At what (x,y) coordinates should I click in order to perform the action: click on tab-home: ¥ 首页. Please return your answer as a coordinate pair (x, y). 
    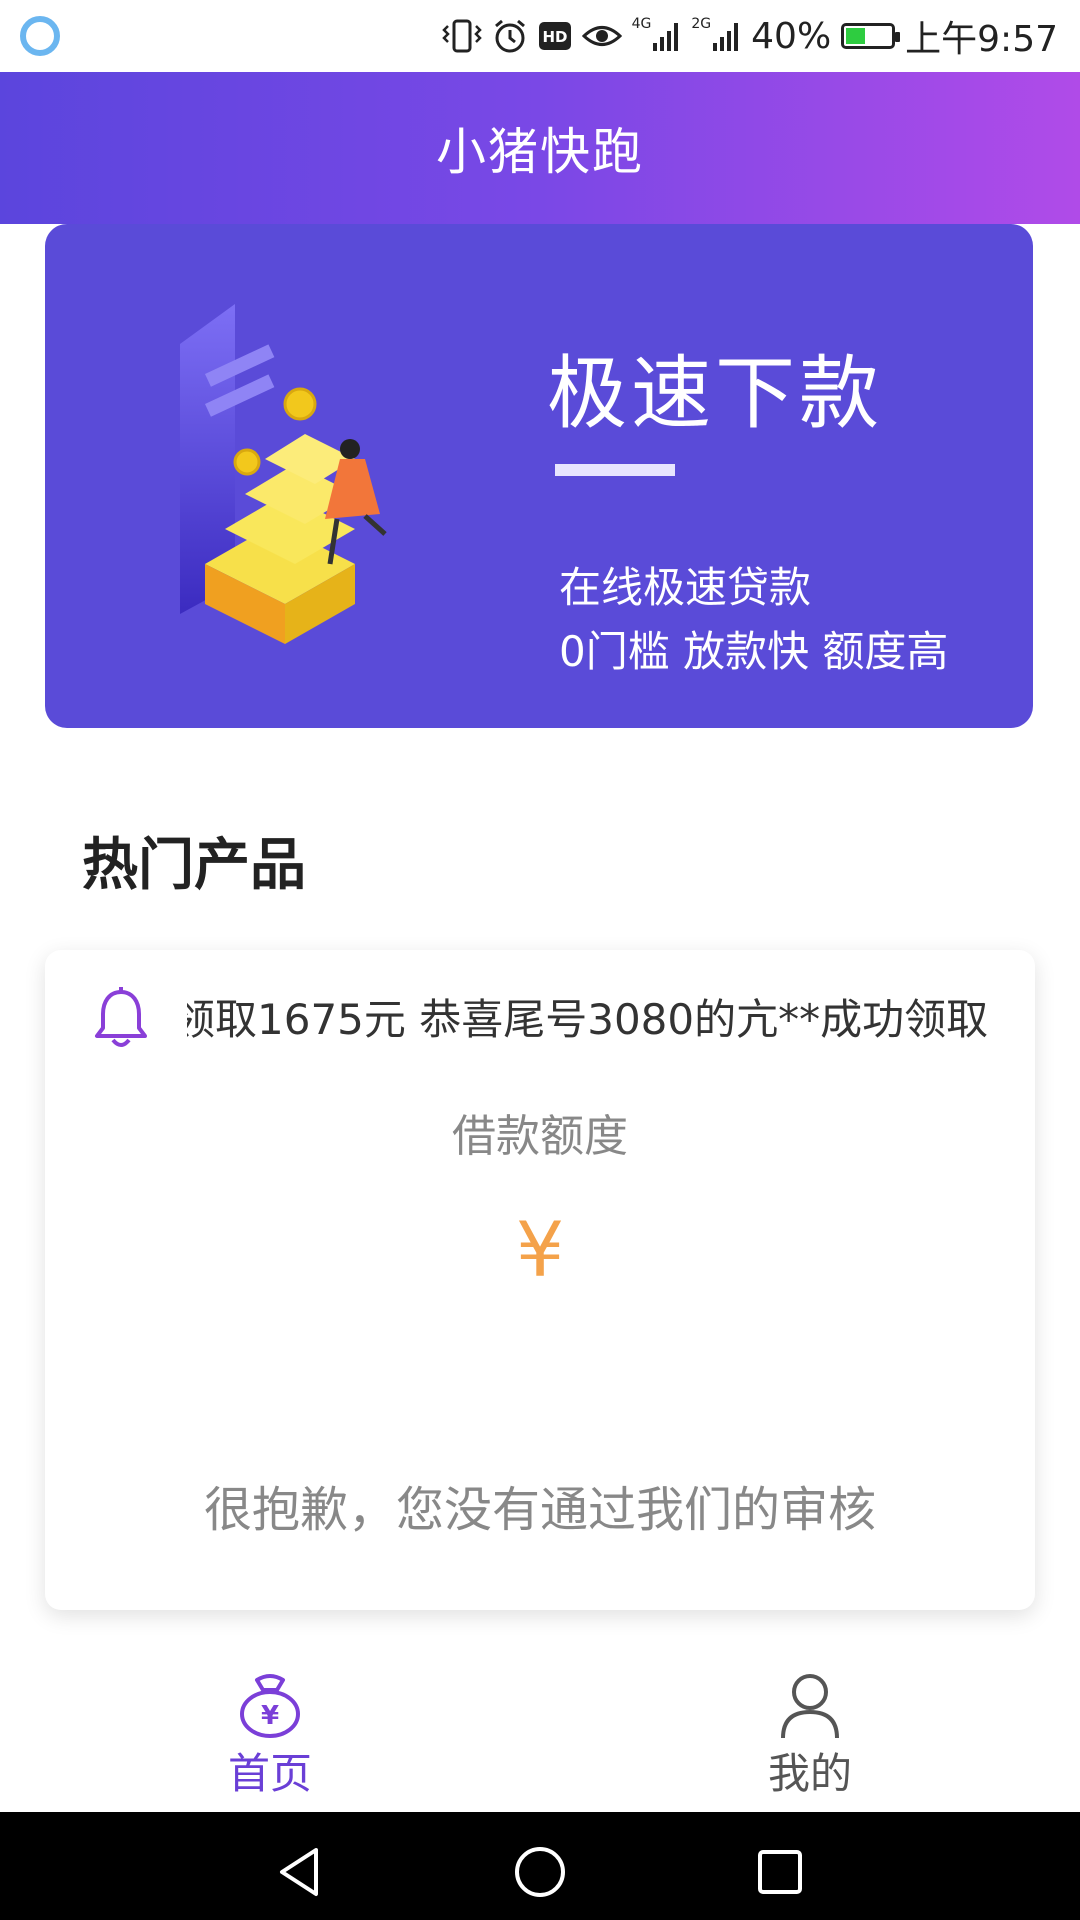
    Looking at the image, I should click on (270, 1726).